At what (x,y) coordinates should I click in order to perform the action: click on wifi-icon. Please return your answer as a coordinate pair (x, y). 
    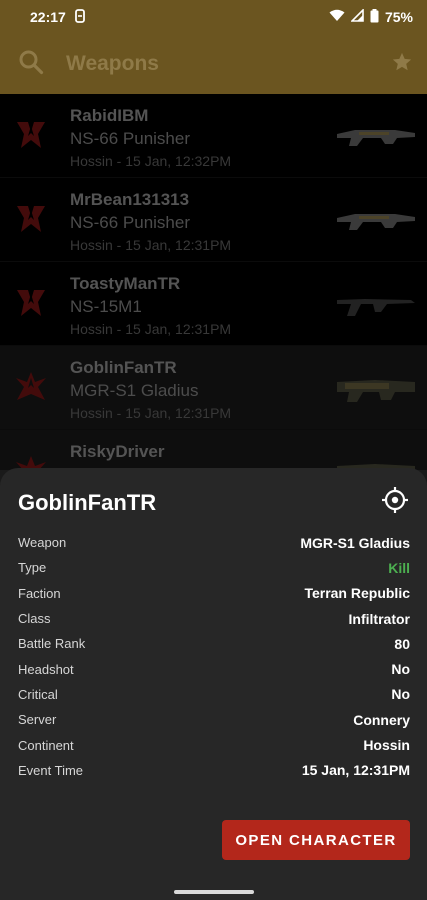
    Looking at the image, I should click on (337, 17).